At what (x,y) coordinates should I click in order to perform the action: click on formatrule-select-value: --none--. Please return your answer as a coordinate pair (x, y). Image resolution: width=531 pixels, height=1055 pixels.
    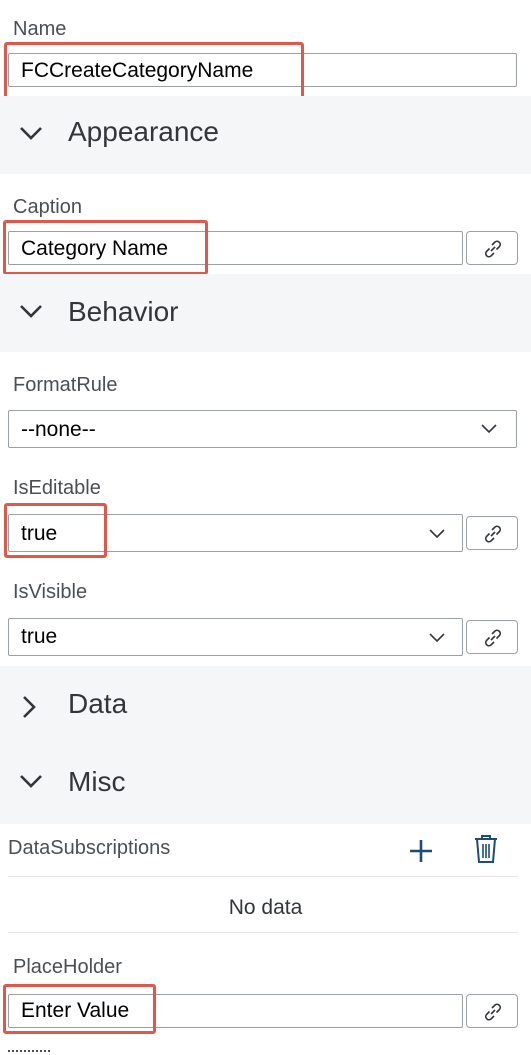
    Looking at the image, I should click on (58, 429).